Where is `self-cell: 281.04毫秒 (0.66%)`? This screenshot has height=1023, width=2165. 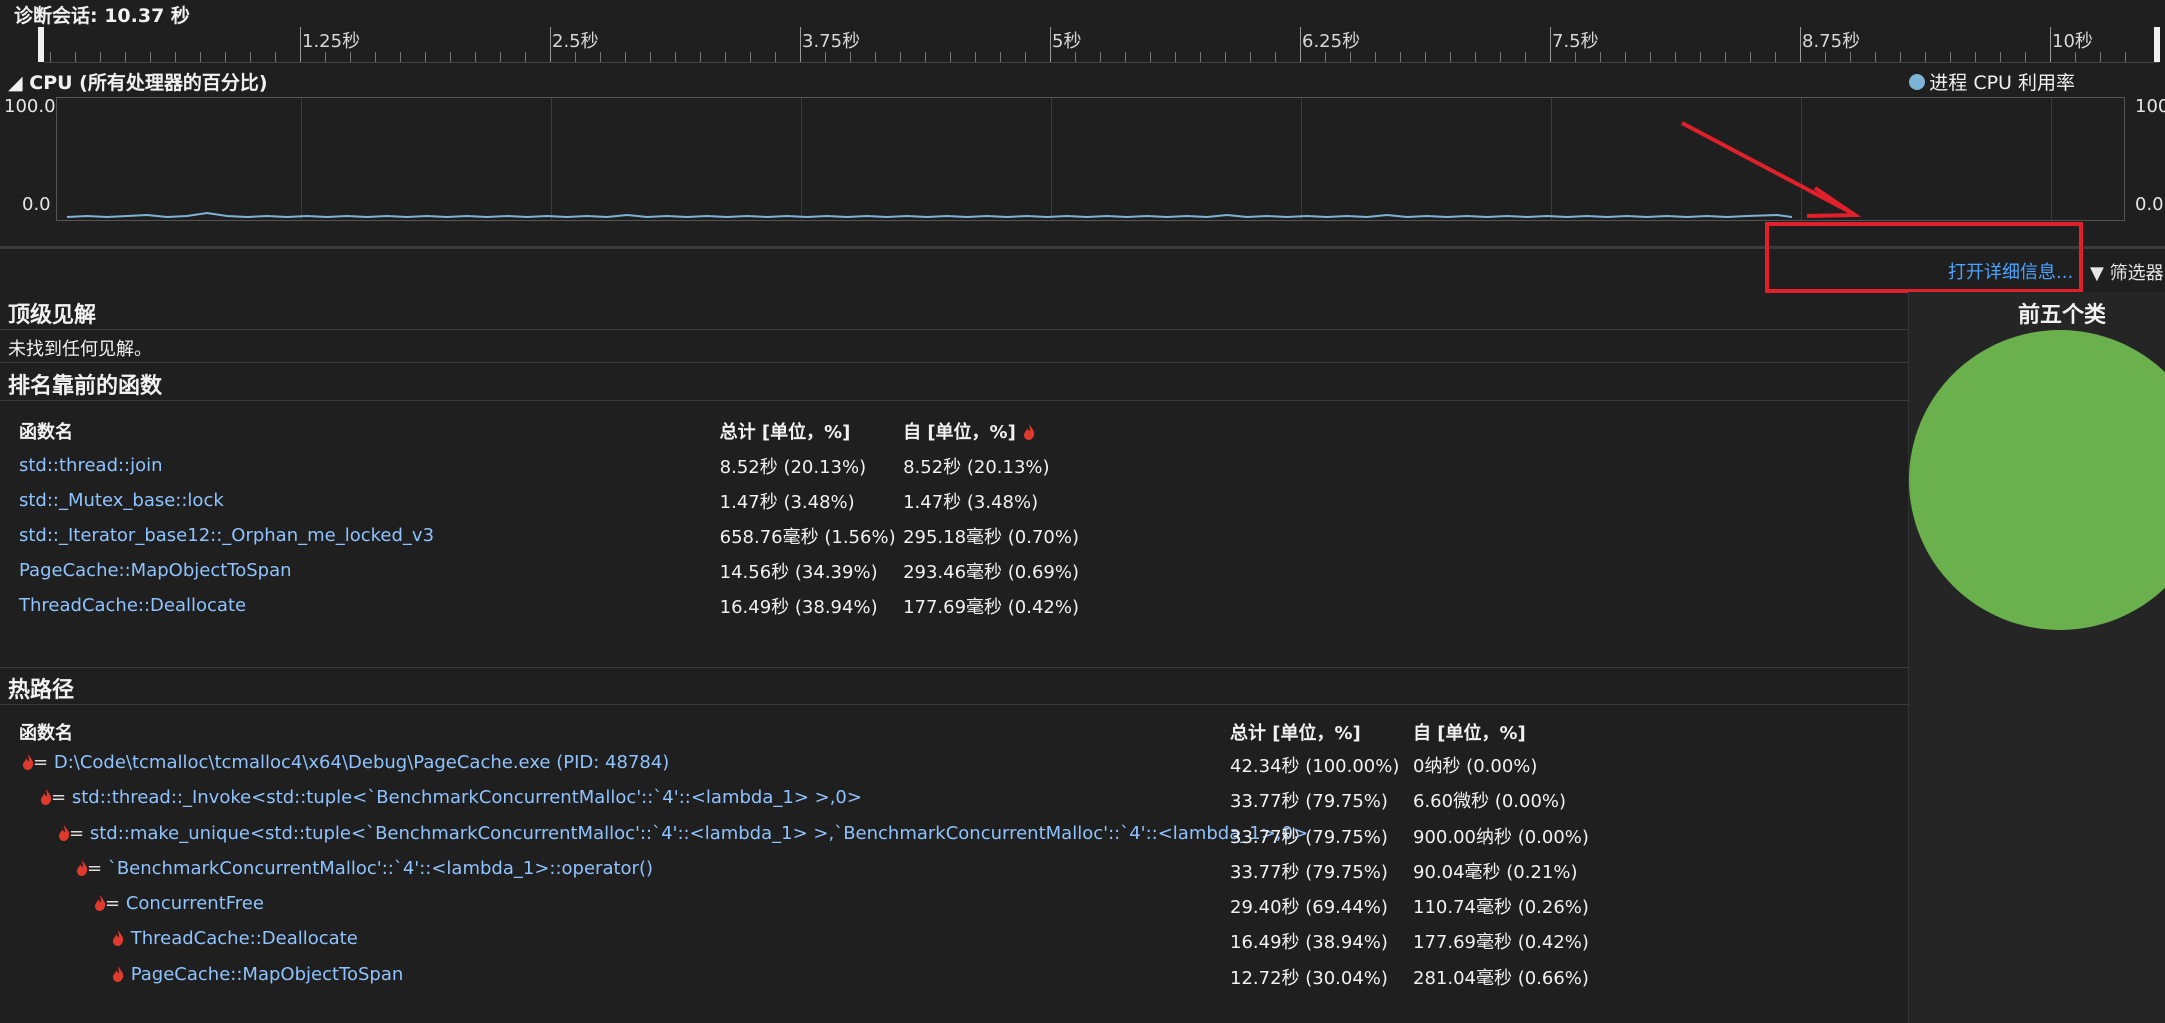
self-cell: 281.04毫秒 (0.66%) is located at coordinates (1501, 978).